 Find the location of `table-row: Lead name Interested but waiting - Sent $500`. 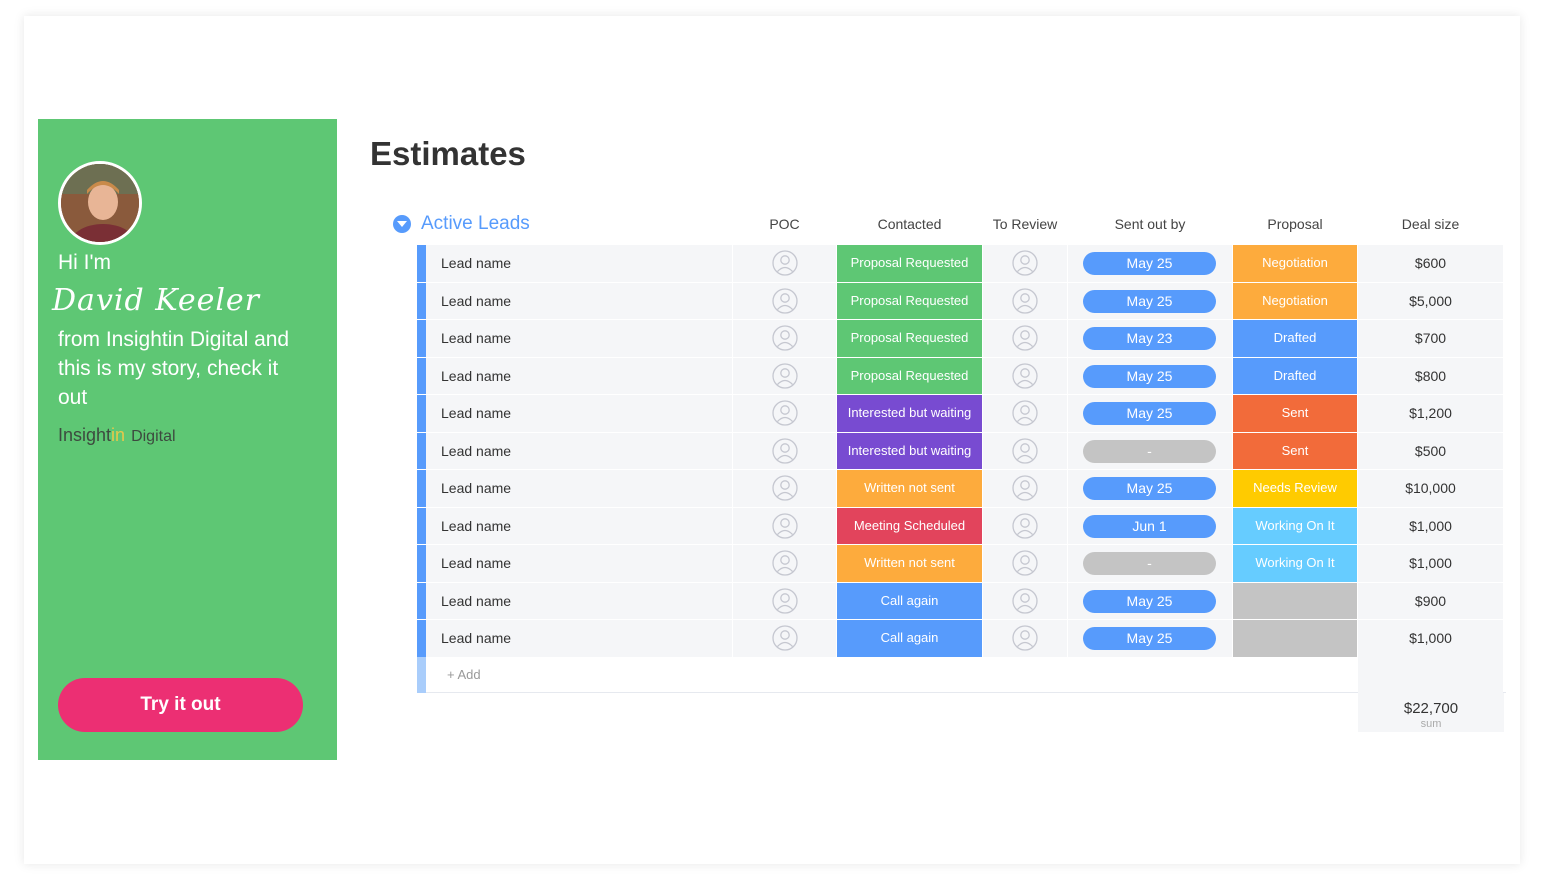

table-row: Lead name Interested but waiting - Sent $500 is located at coordinates (961, 451).